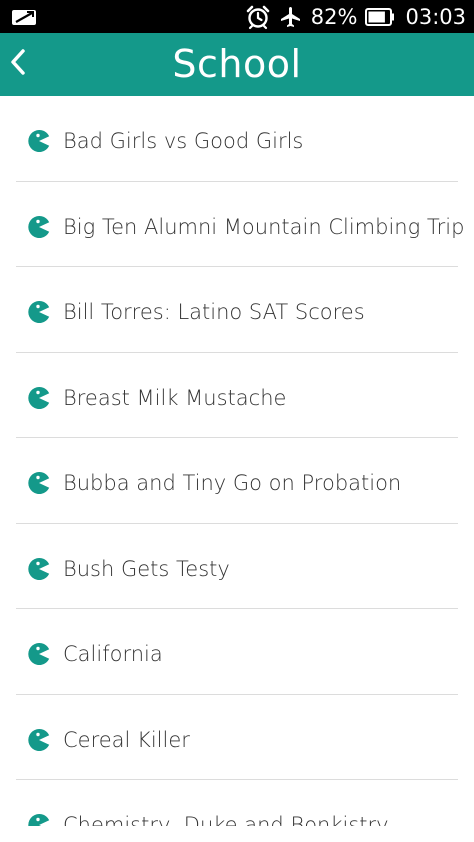 This screenshot has width=474, height=842. Describe the element at coordinates (146, 568) in the screenshot. I see `list-item-label: Bush Gets Testy` at that location.